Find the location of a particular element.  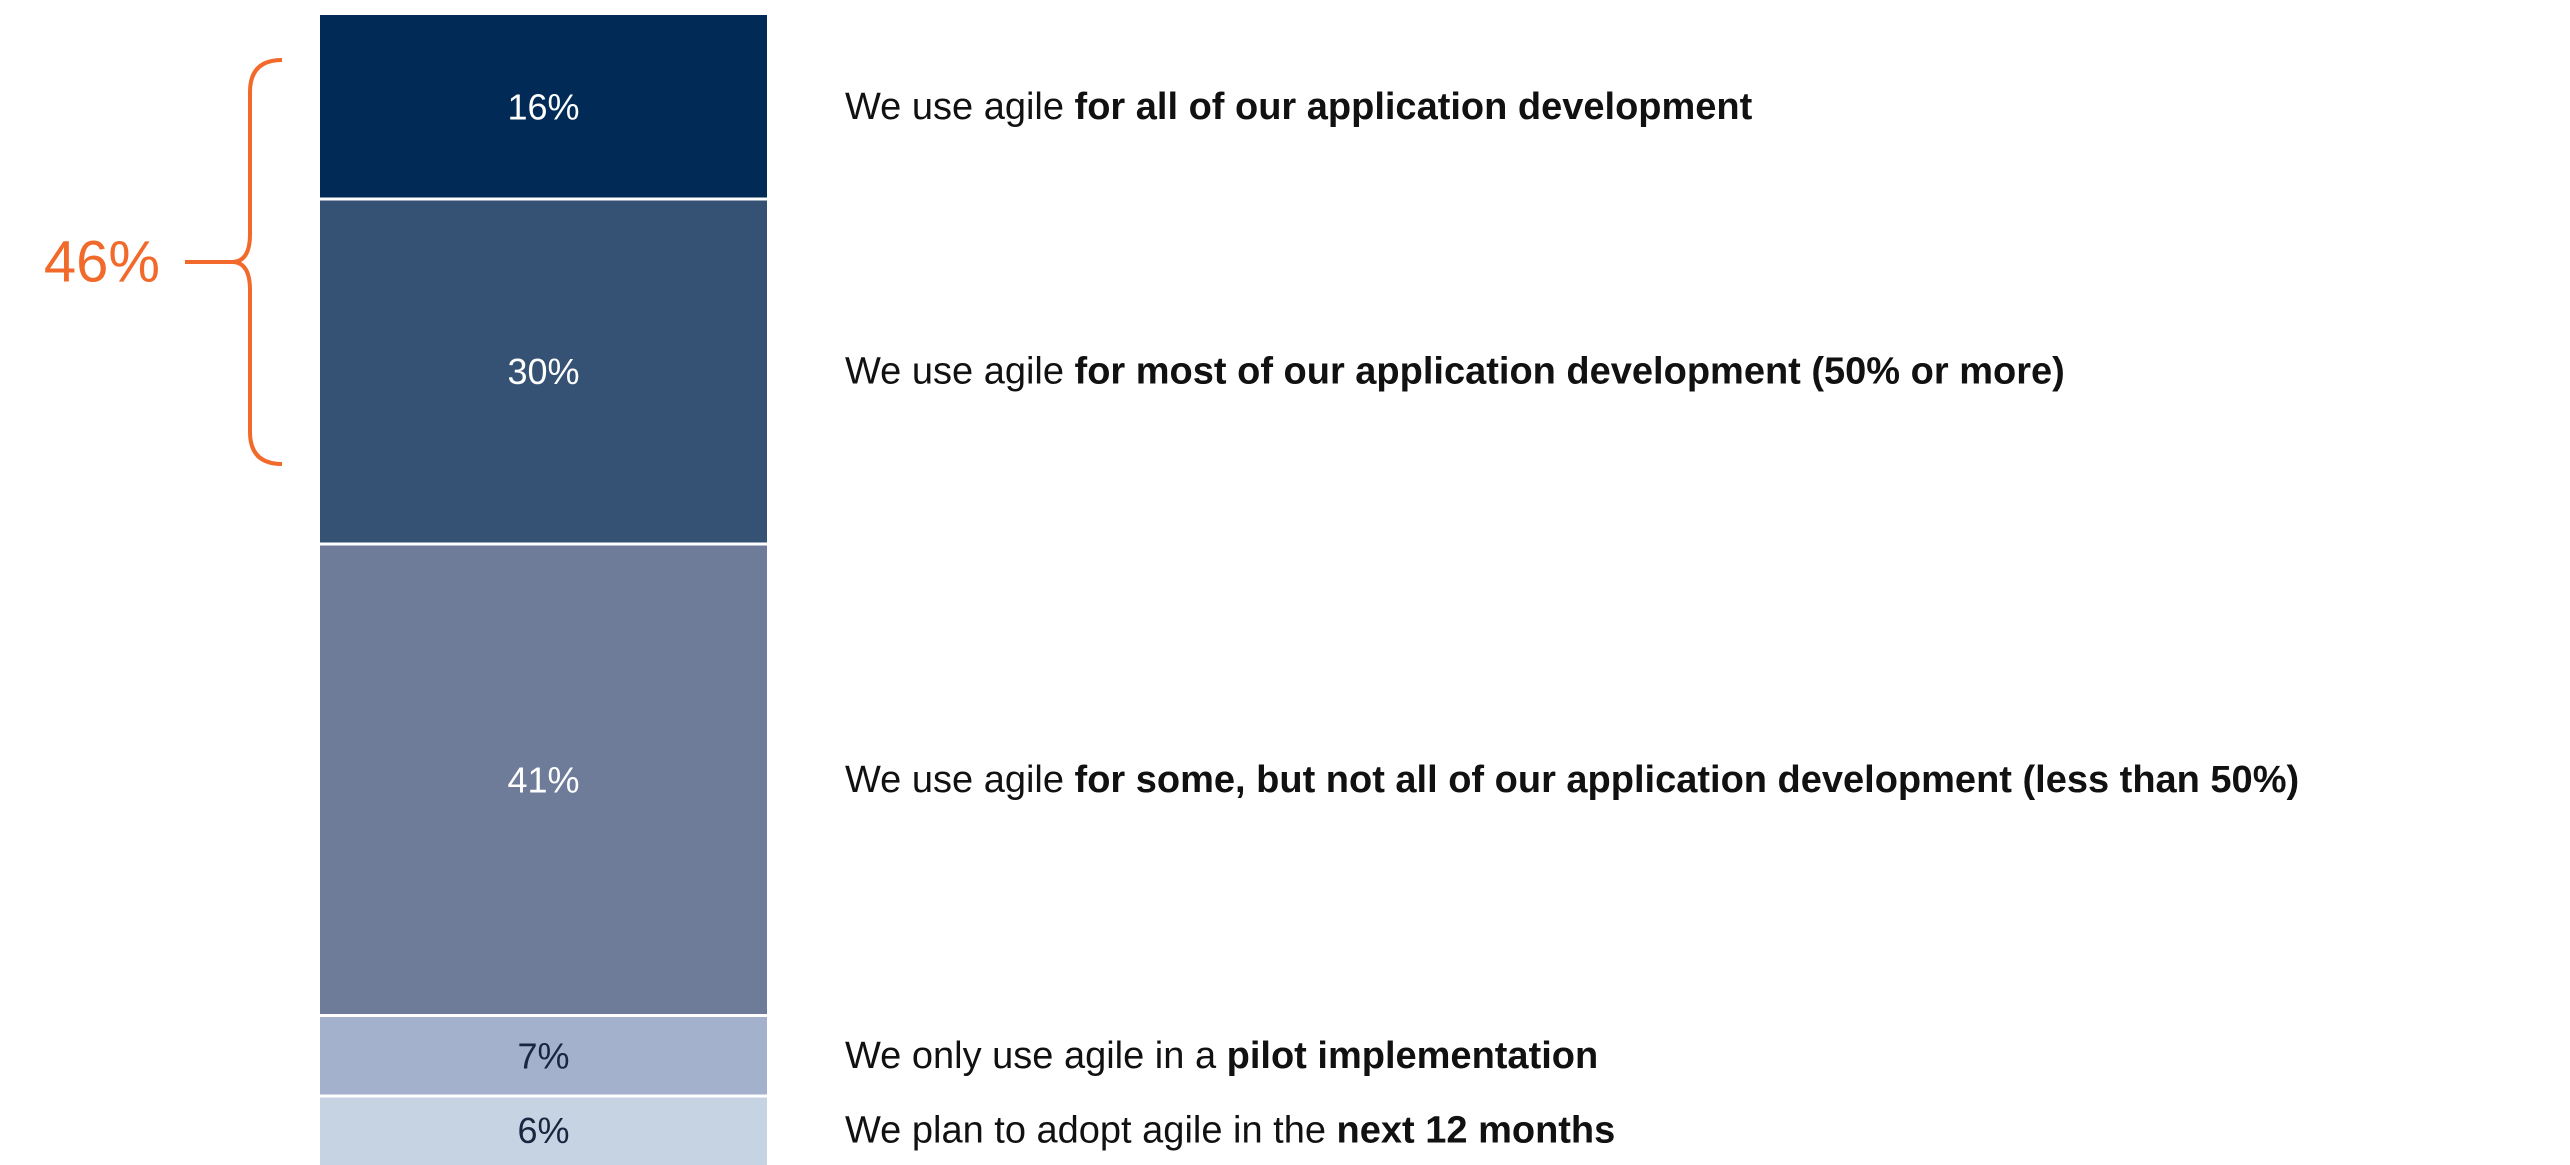

bracket-brace is located at coordinates (257, 262).